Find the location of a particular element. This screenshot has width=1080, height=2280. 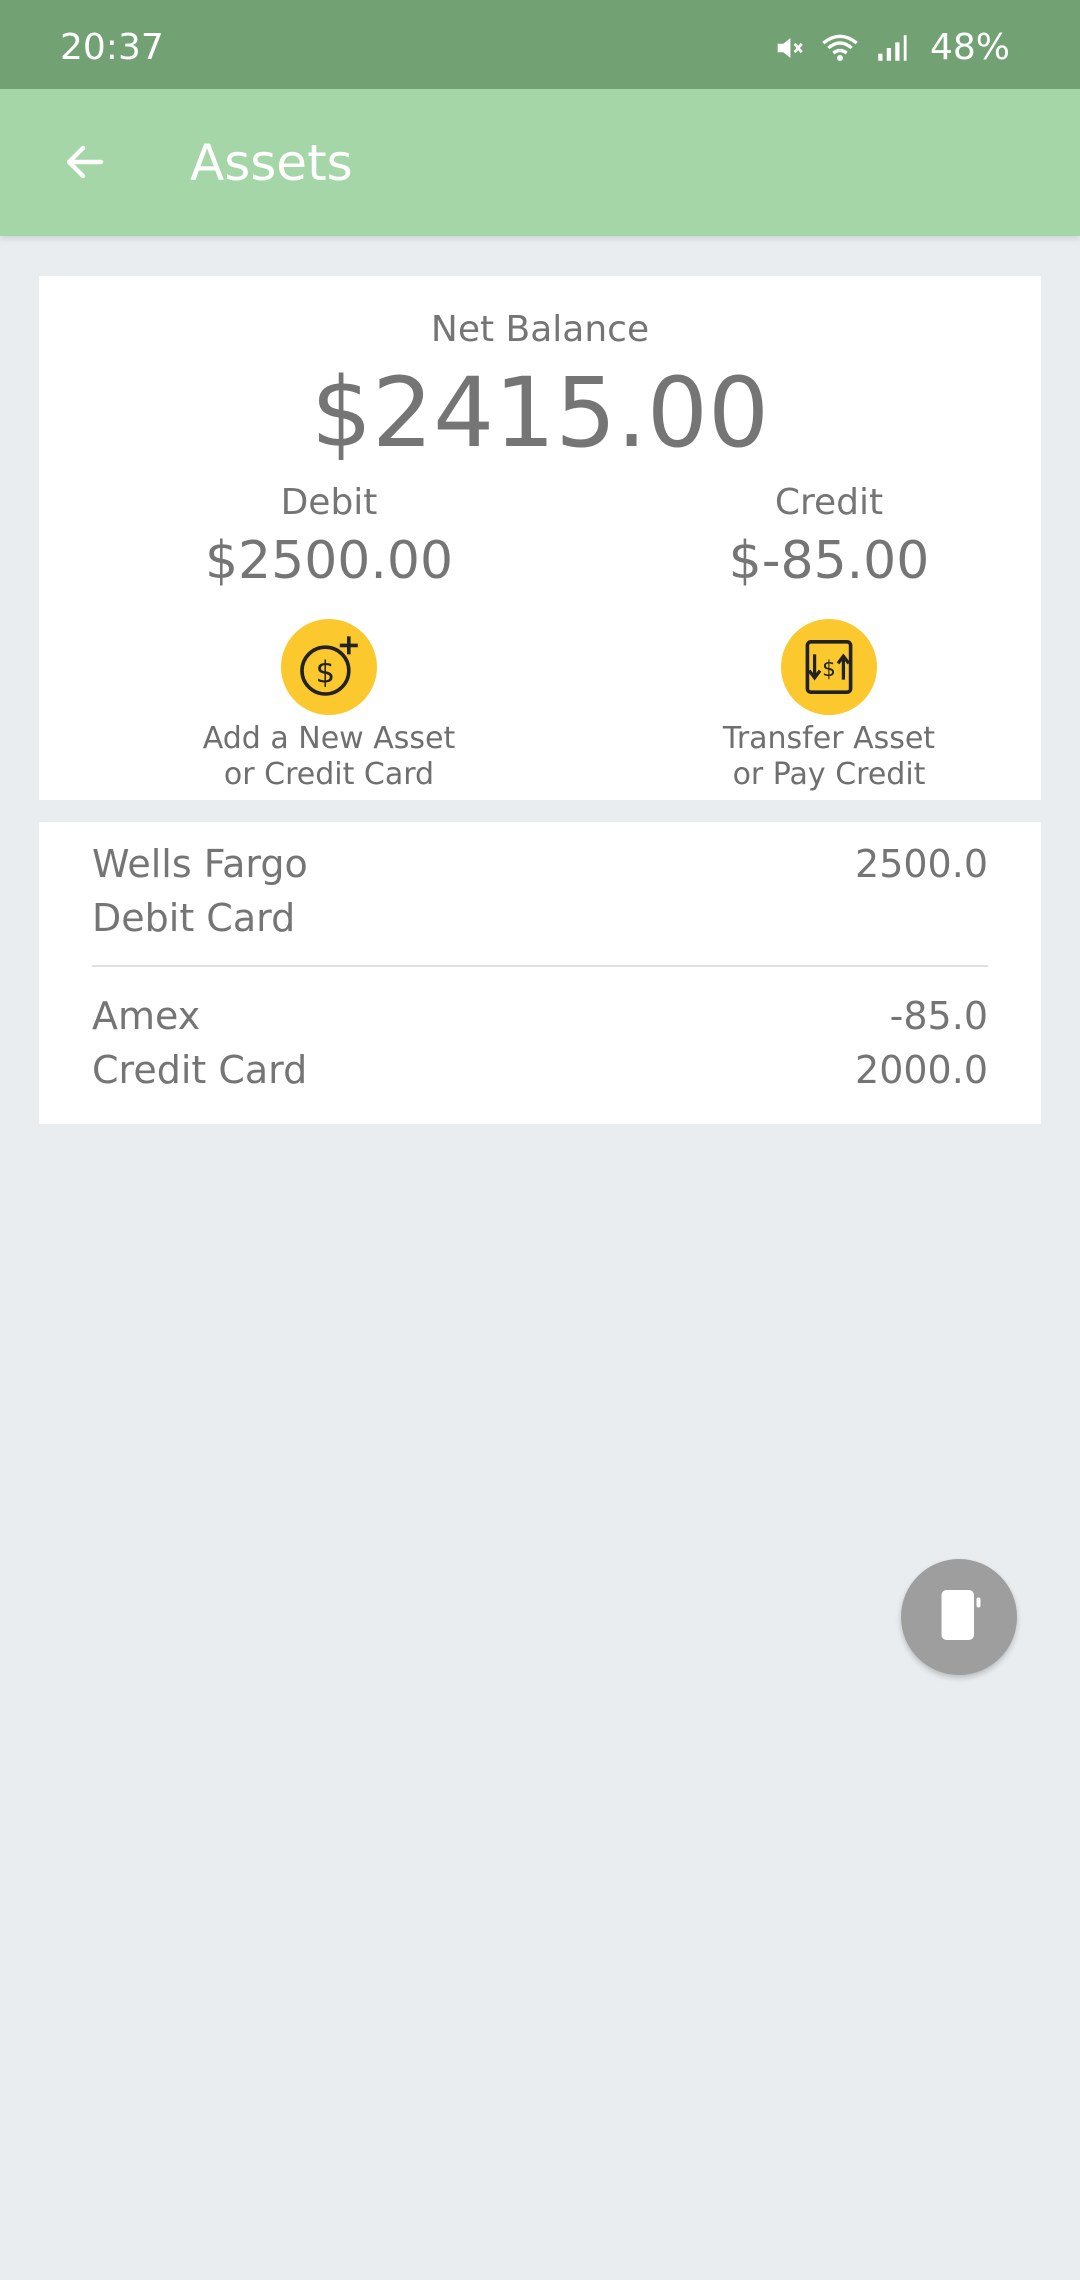

status-bar: 20:37 48% is located at coordinates (540, 44).